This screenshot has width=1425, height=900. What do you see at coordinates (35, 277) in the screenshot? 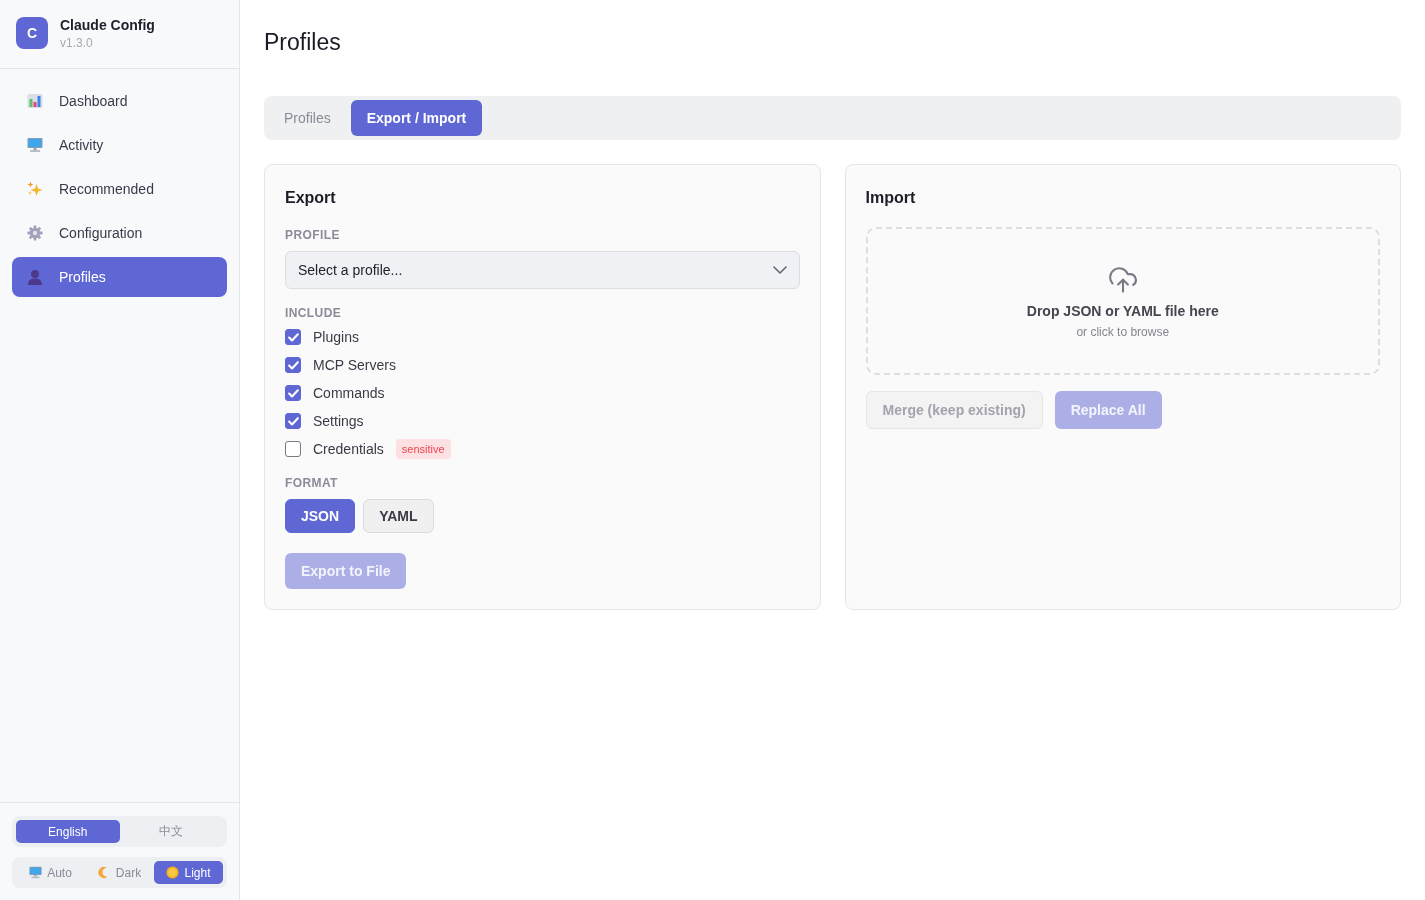
I see `person-icon` at bounding box center [35, 277].